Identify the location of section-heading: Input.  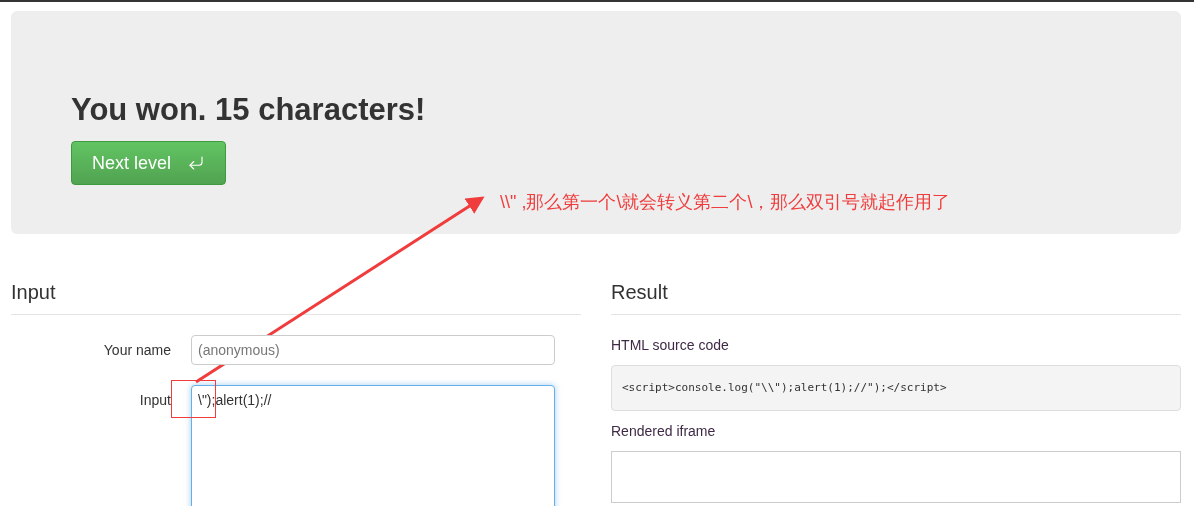
(296, 296).